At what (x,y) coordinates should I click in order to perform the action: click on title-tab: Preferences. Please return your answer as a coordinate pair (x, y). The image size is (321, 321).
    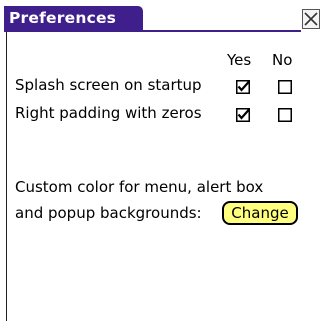
    Looking at the image, I should click on (73, 19).